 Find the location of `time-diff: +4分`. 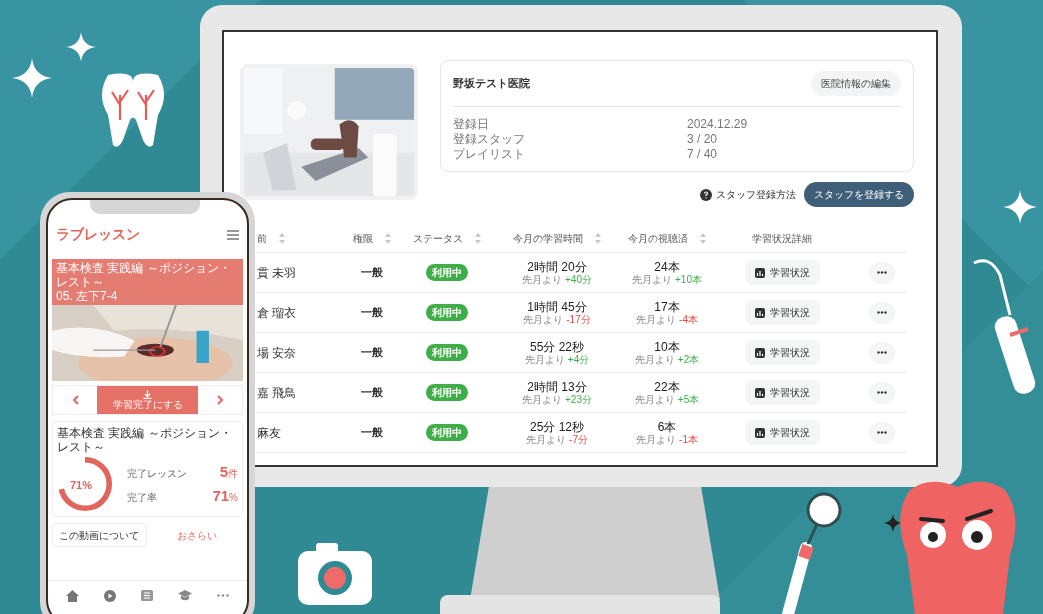

time-diff: +4分 is located at coordinates (578, 359).